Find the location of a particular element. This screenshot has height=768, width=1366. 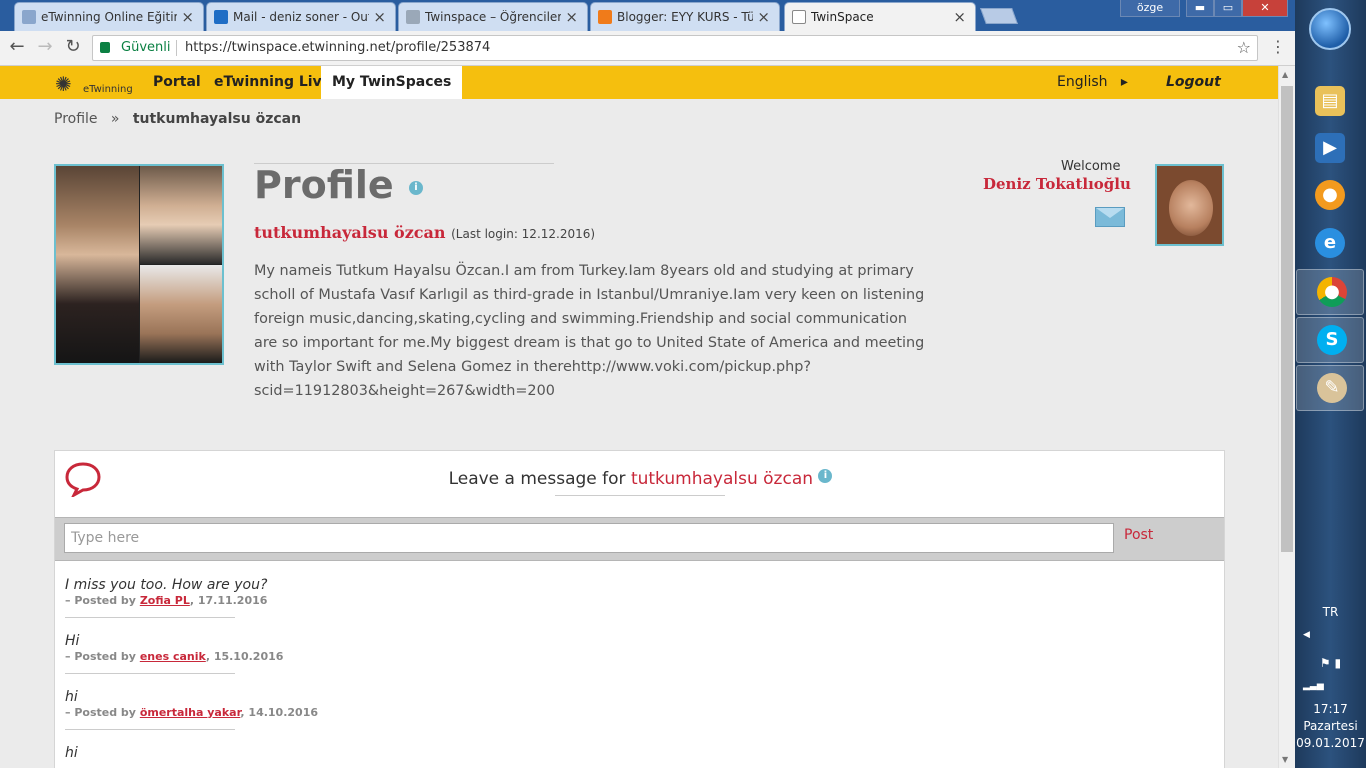

scrollbar-thumb is located at coordinates (1287, 319).